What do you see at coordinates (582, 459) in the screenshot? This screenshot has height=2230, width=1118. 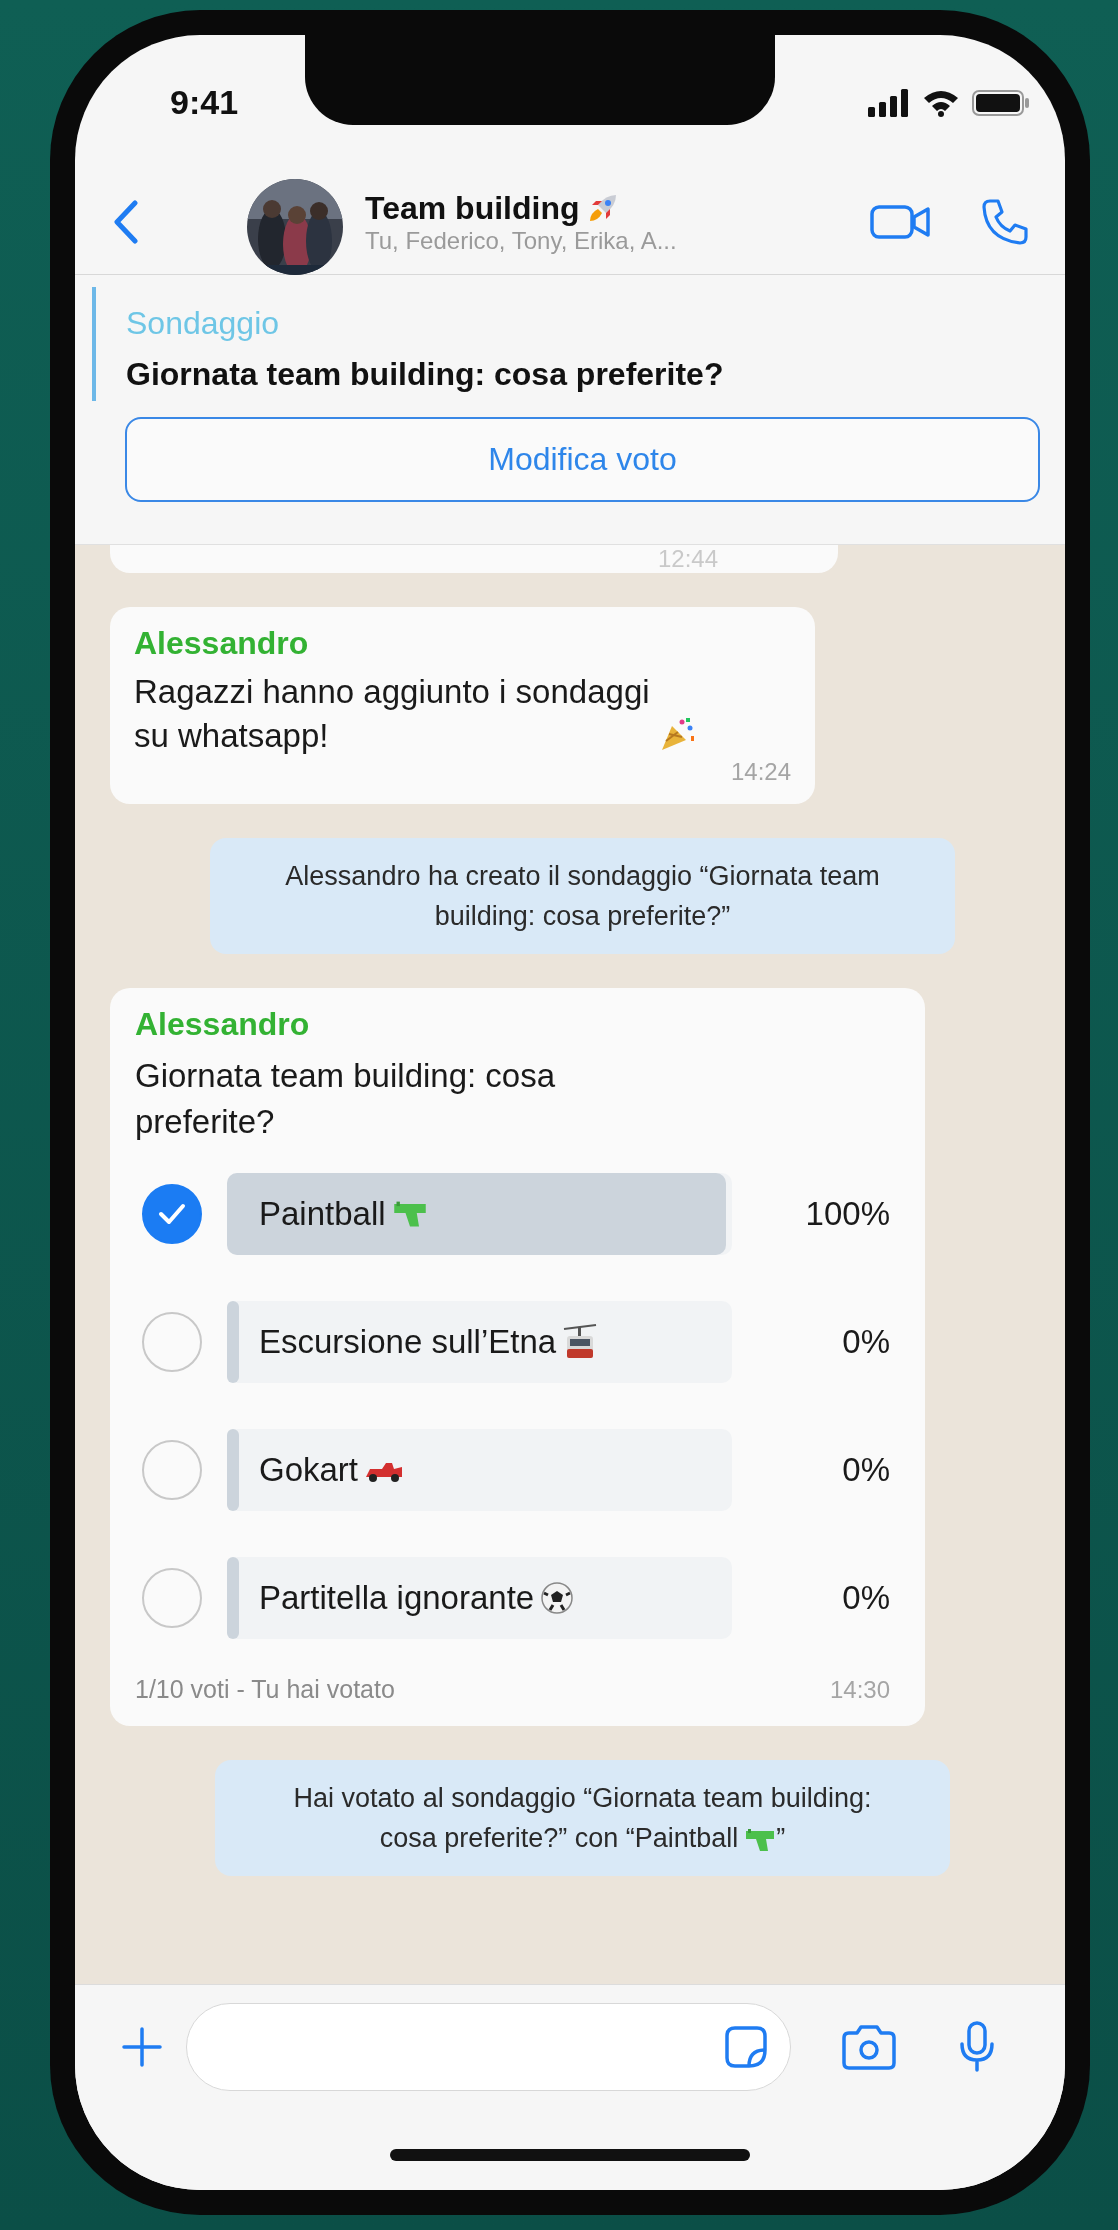 I see `edit-vote-button: Modifica voto` at bounding box center [582, 459].